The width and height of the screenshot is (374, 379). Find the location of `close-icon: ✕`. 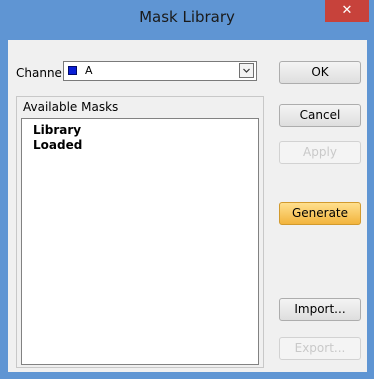

close-icon: ✕ is located at coordinates (347, 10).